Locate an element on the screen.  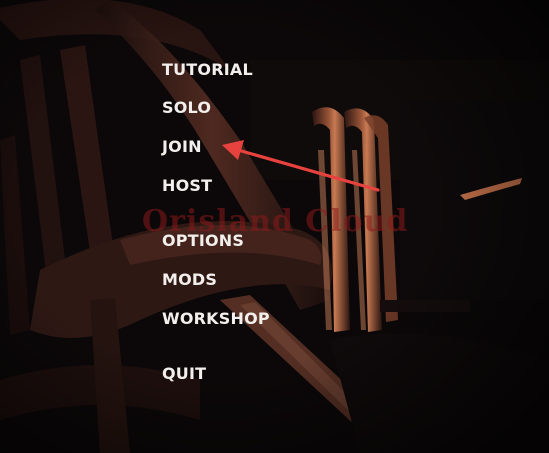
menu-item-tutorial: TUTORIAL is located at coordinates (207, 70).